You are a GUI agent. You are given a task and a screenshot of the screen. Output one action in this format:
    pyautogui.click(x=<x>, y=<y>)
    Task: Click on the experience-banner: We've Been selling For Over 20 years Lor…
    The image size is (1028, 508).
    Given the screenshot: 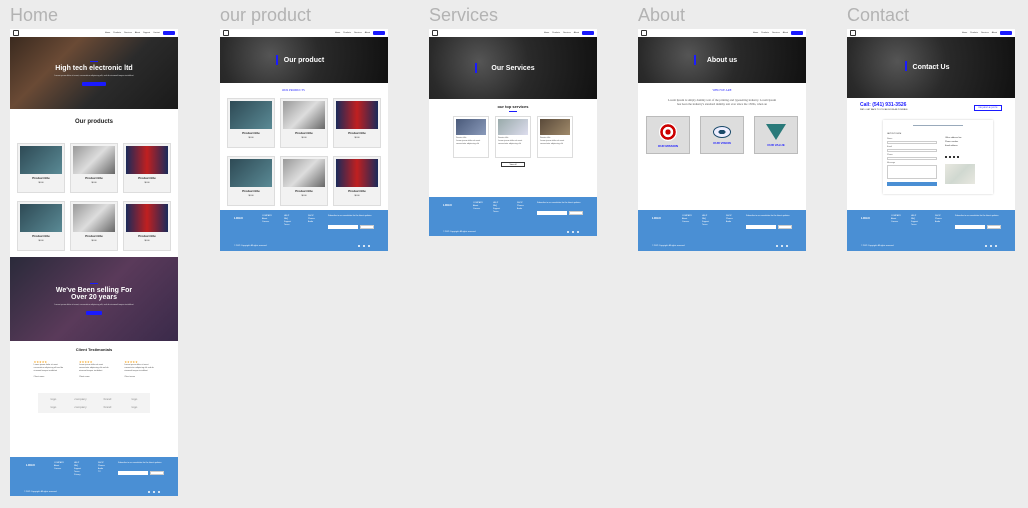 What is the action you would take?
    pyautogui.click(x=94, y=299)
    